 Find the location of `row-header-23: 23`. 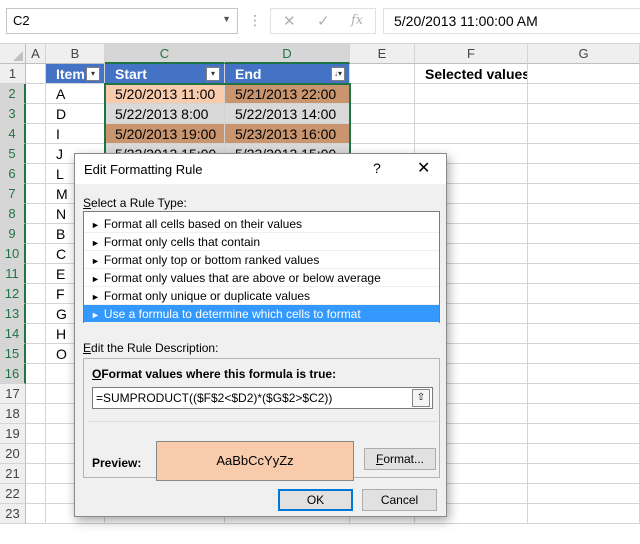

row-header-23: 23 is located at coordinates (13, 514).